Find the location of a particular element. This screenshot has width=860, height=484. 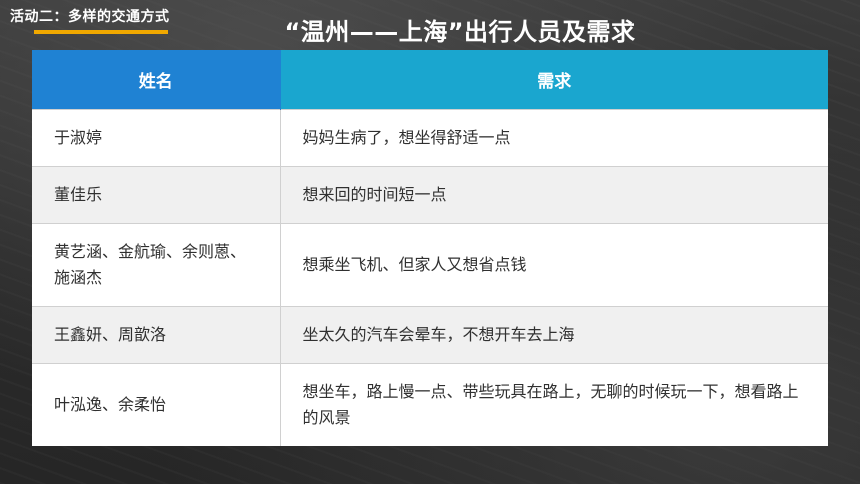

cell-name: 叶泓逸、余柔怡 is located at coordinates (156, 404).